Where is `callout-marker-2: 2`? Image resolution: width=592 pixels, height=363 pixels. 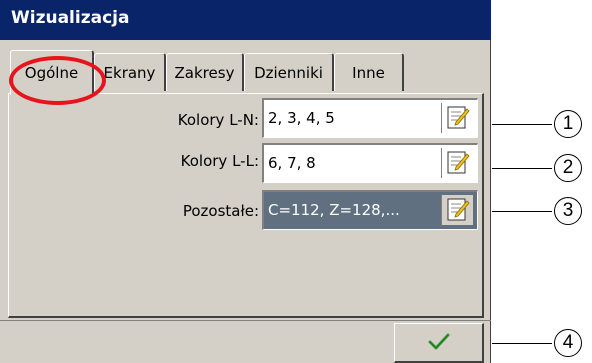 callout-marker-2: 2 is located at coordinates (568, 168).